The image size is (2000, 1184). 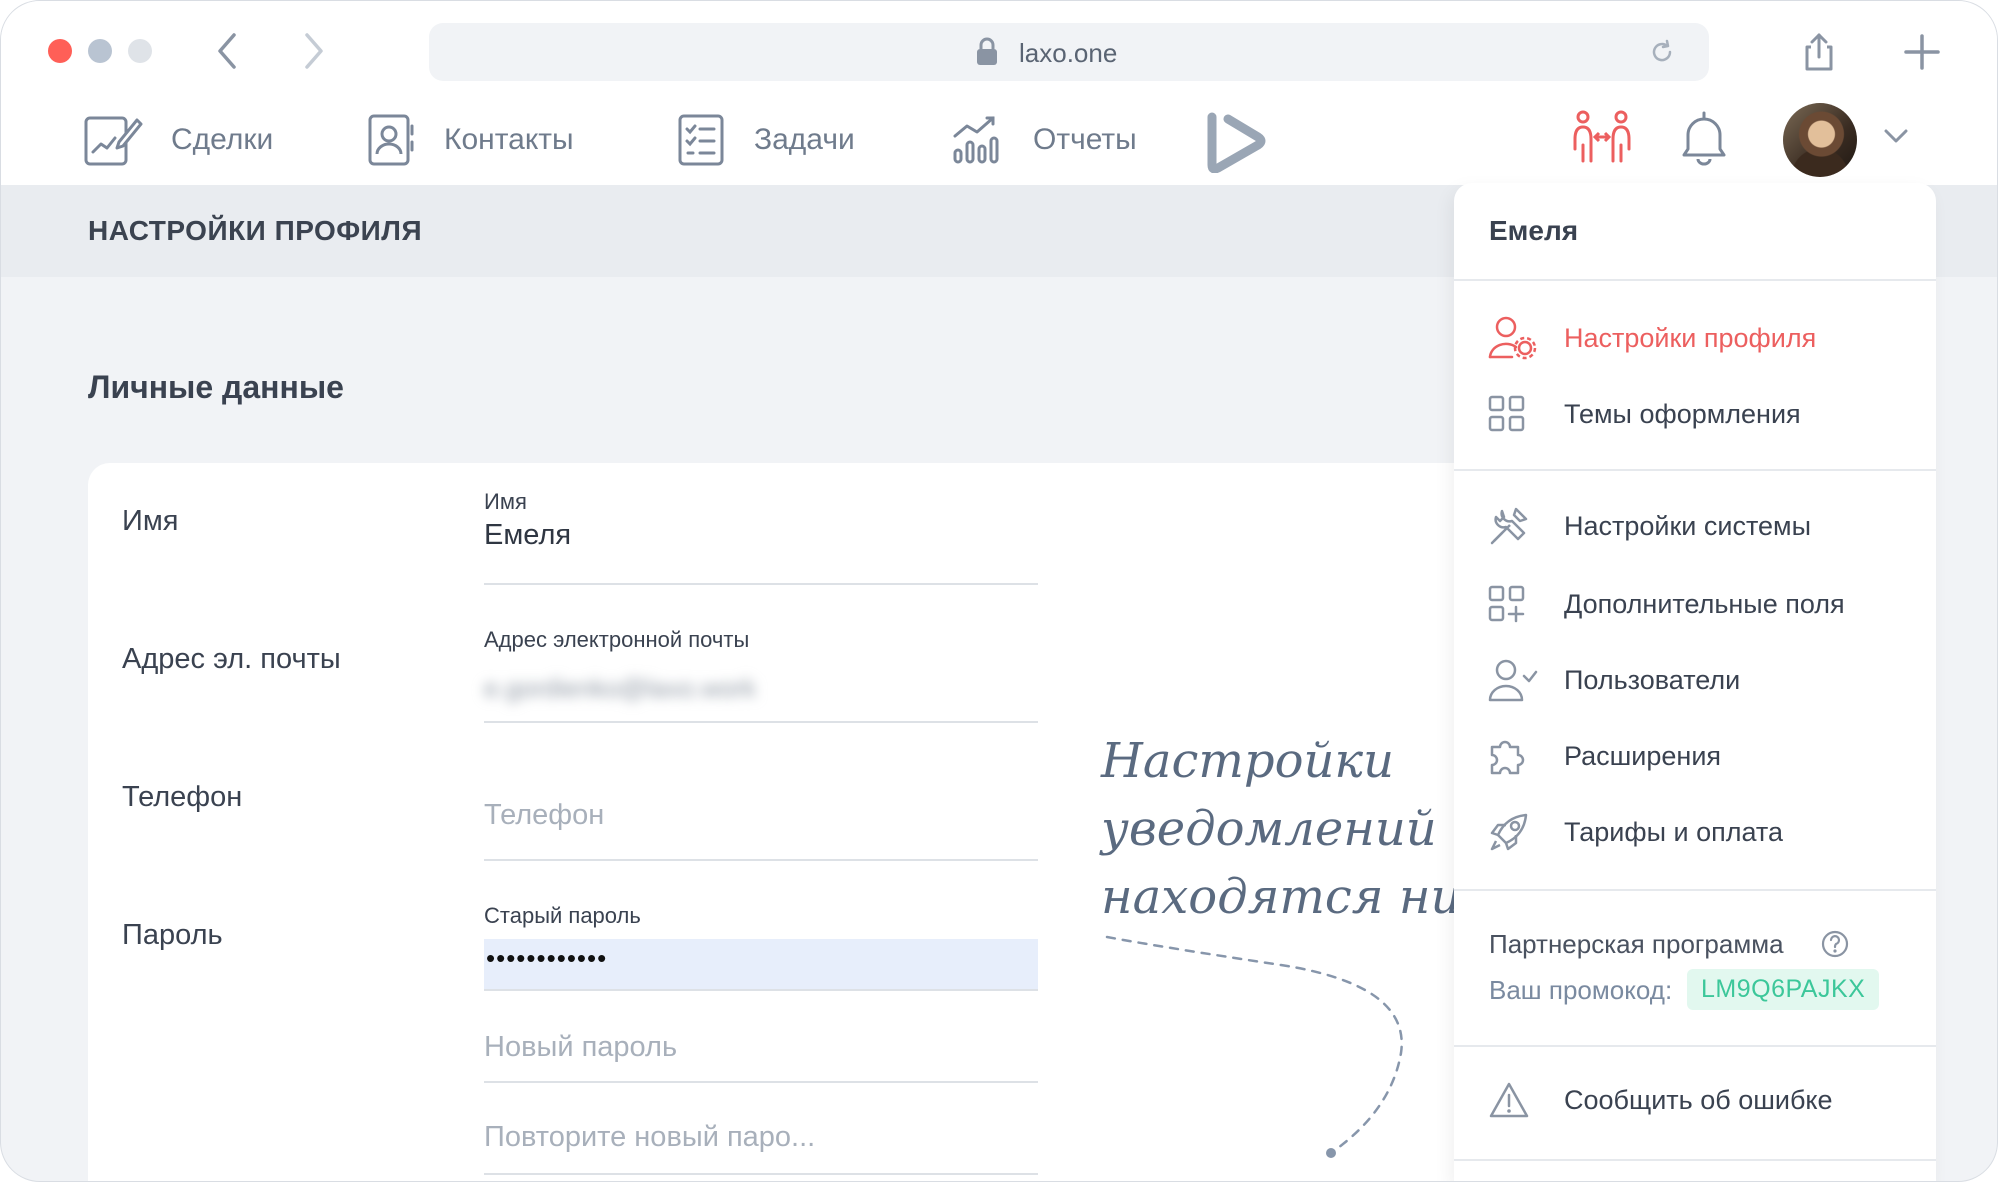 What do you see at coordinates (231, 659) in the screenshot?
I see `email-row-label: Адрес эл. почты` at bounding box center [231, 659].